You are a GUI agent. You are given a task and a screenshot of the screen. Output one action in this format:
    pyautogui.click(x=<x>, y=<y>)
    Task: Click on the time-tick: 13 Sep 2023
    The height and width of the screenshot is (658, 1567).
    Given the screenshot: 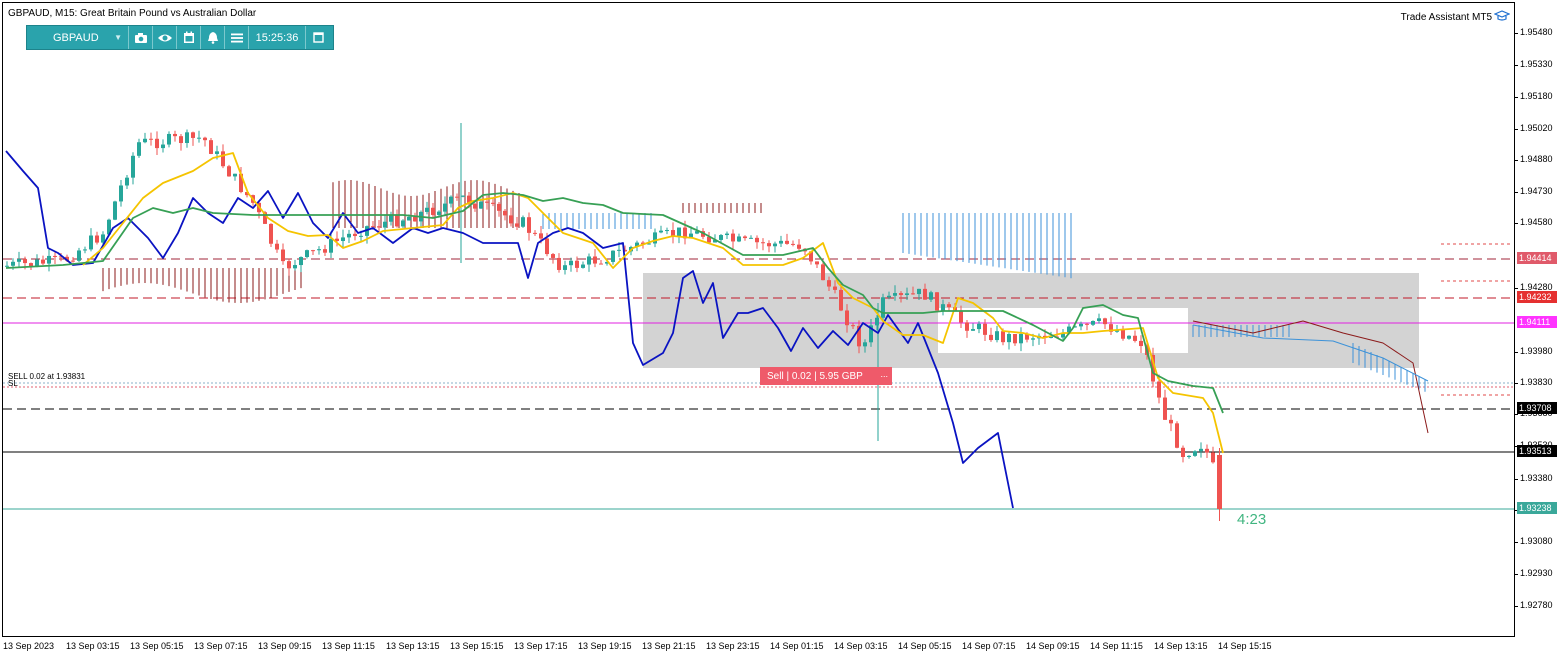 What is the action you would take?
    pyautogui.click(x=29, y=646)
    